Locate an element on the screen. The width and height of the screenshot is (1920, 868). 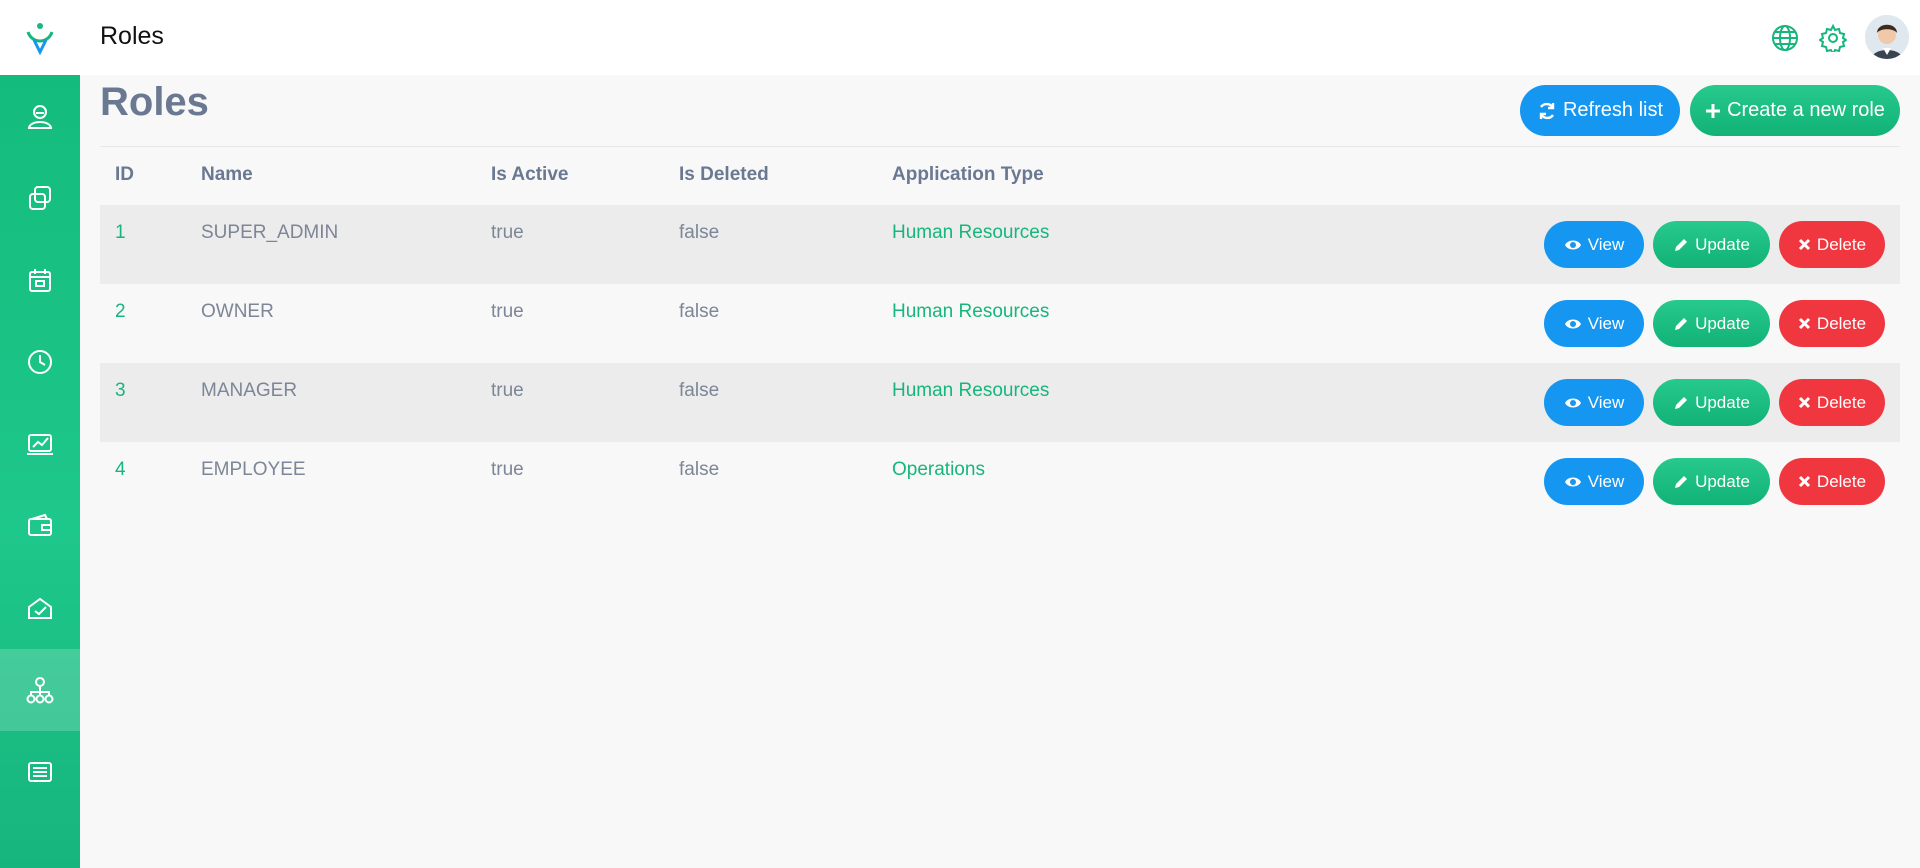
logo-icon is located at coordinates (40, 38).